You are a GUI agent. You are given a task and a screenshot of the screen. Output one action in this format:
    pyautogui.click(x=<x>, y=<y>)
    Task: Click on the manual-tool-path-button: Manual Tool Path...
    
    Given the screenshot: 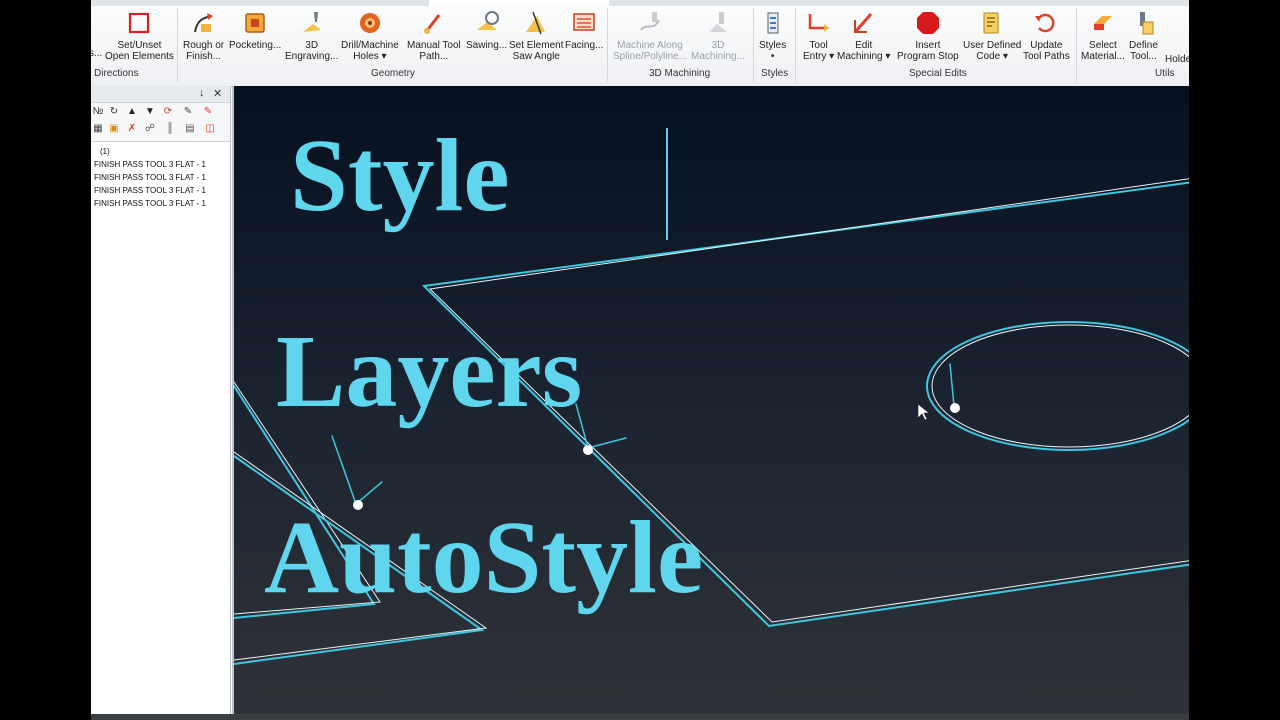 What is the action you would take?
    pyautogui.click(x=434, y=36)
    